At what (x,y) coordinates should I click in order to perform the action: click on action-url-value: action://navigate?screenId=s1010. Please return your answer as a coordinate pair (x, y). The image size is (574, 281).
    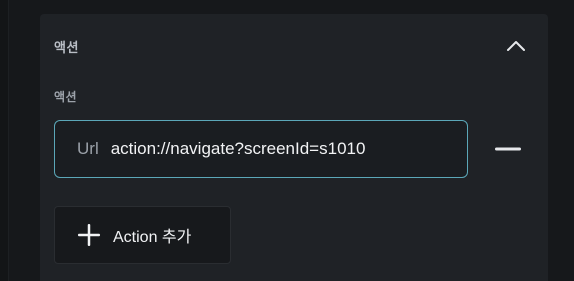
    Looking at the image, I should click on (238, 149).